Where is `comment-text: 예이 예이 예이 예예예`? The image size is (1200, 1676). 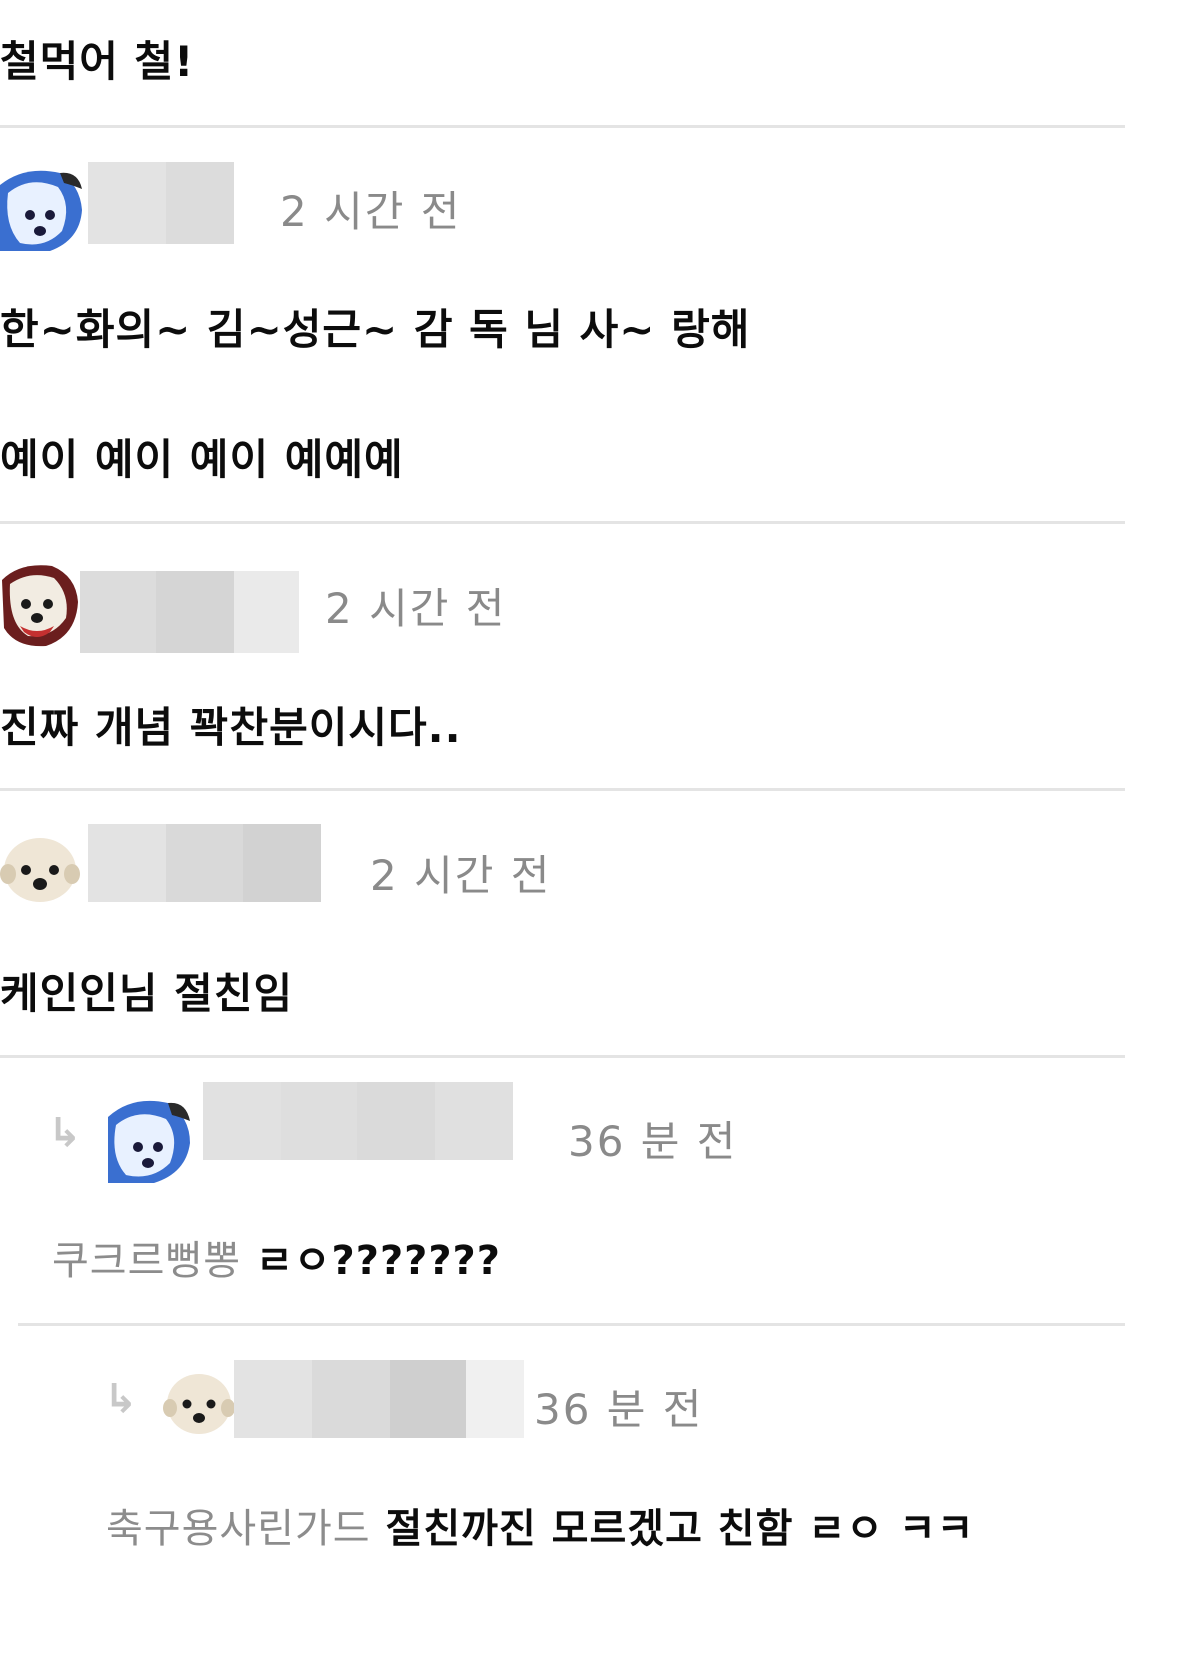 comment-text: 예이 예이 예이 예예예 is located at coordinates (202, 459).